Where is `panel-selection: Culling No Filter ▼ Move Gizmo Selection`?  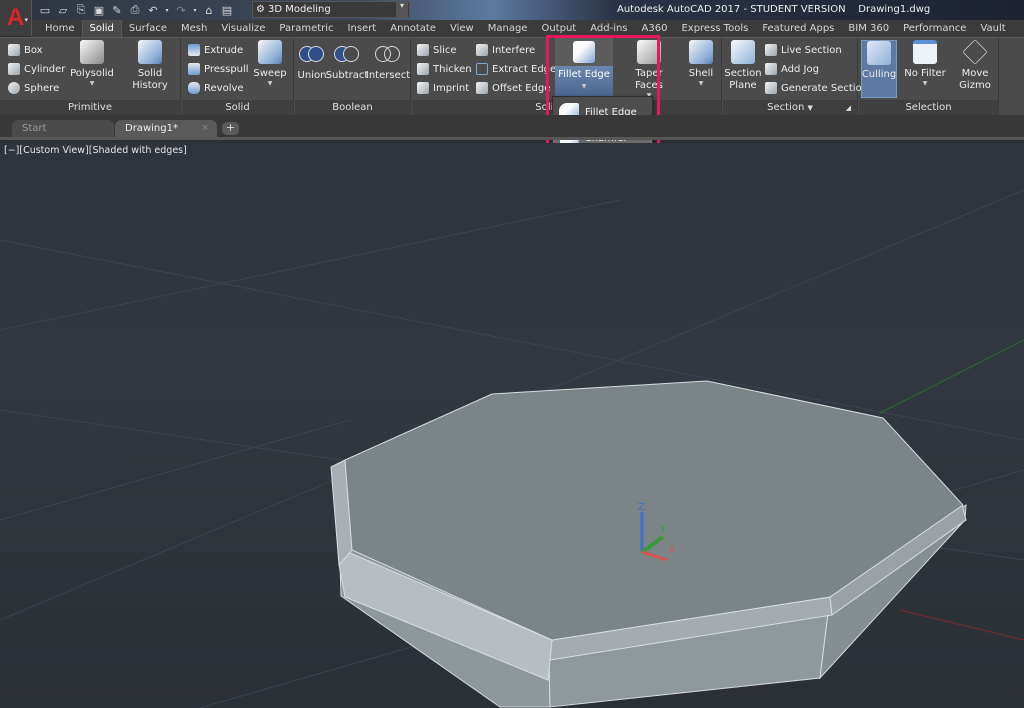
panel-selection: Culling No Filter ▼ Move Gizmo Selection is located at coordinates (929, 77).